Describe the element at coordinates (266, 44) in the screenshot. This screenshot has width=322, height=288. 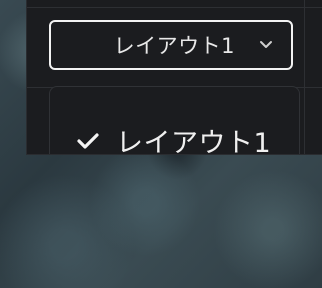
I see `chevron-down-icon` at that location.